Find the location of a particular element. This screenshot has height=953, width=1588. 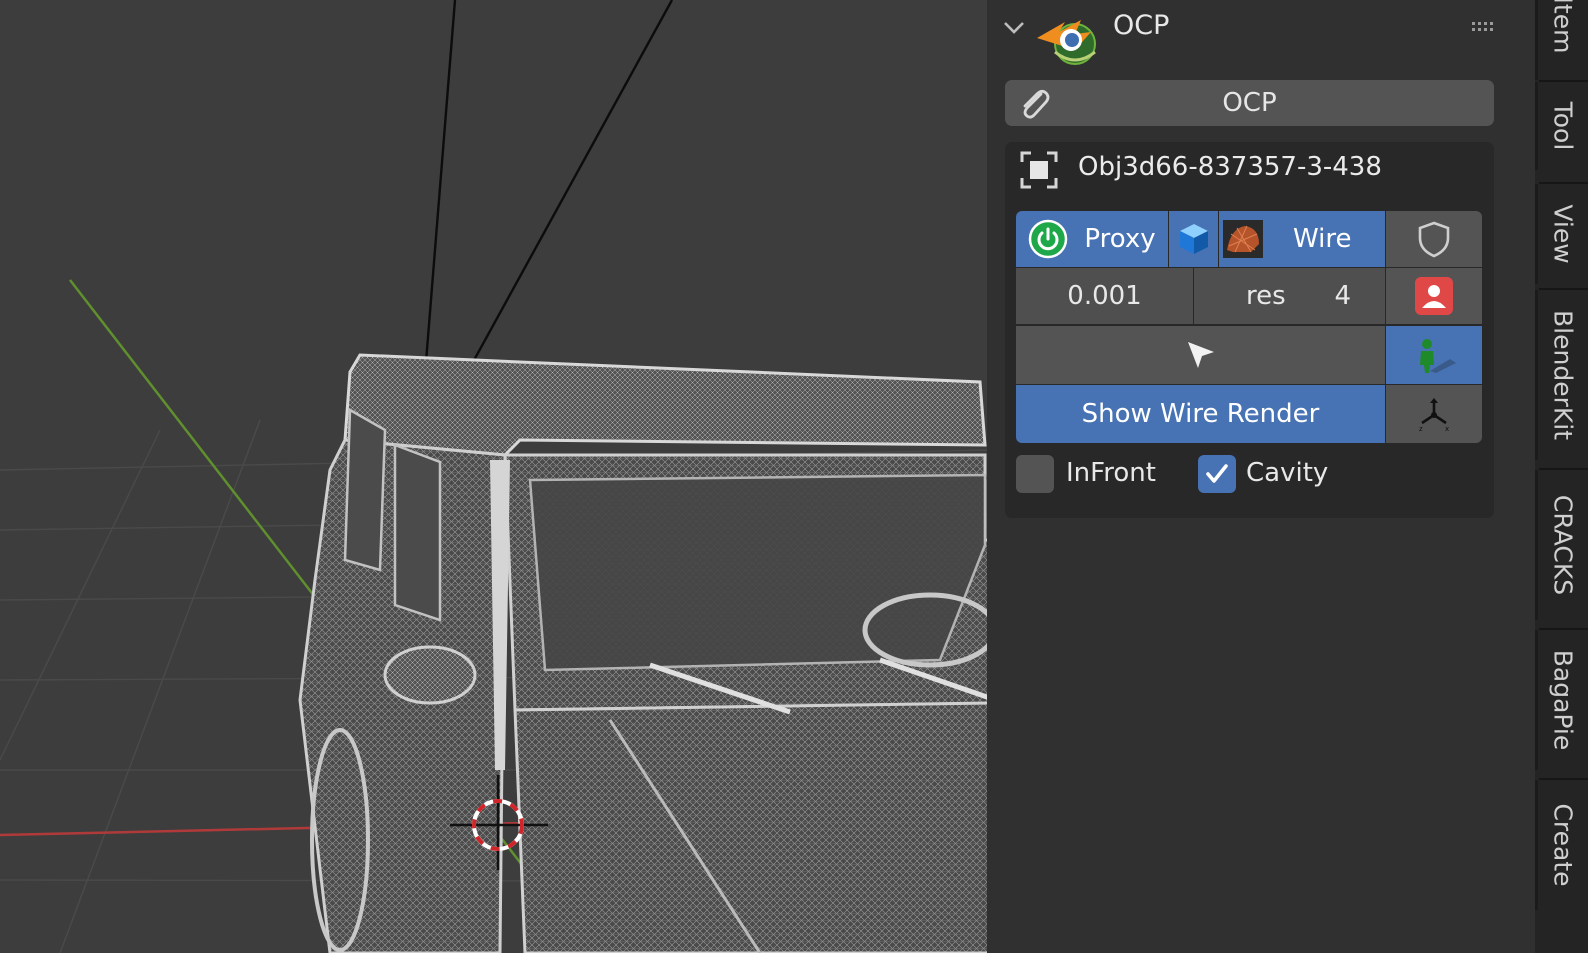

show-wire-render-label: Show Wire Render is located at coordinates (1200, 414).